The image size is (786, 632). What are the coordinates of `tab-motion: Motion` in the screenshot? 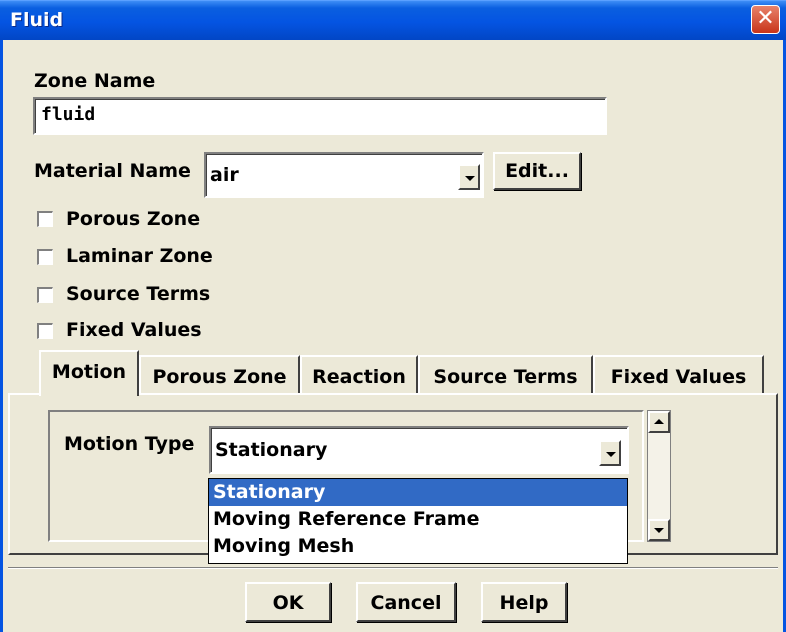 It's located at (89, 373).